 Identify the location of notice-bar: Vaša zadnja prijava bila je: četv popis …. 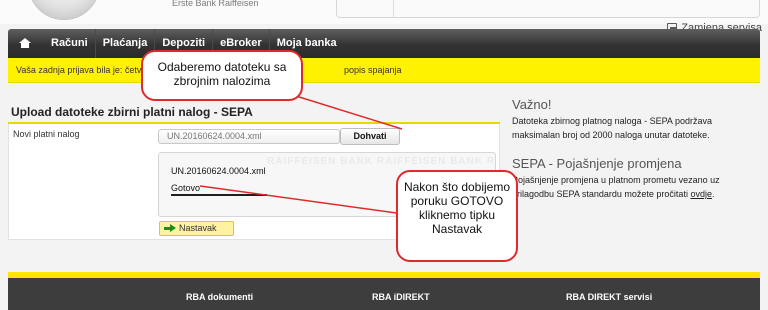
(384, 70).